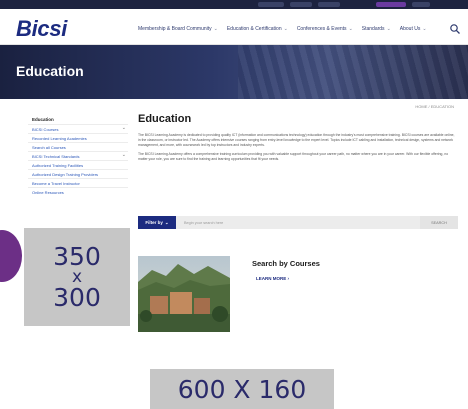  Describe the element at coordinates (434, 106) in the screenshot. I see `breadcrumb: HOME / EDUCATION` at that location.